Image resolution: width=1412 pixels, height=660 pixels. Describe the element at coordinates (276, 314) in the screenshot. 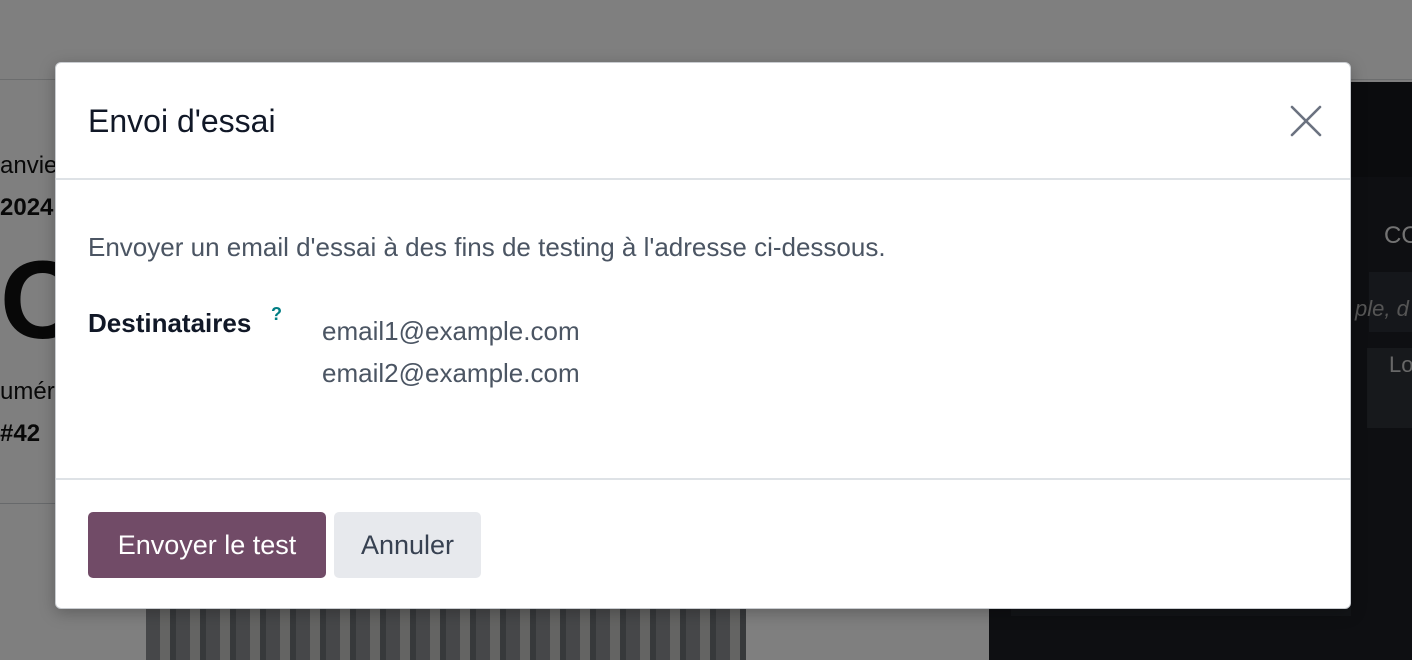

I see `help-tooltip-icon: ?` at that location.